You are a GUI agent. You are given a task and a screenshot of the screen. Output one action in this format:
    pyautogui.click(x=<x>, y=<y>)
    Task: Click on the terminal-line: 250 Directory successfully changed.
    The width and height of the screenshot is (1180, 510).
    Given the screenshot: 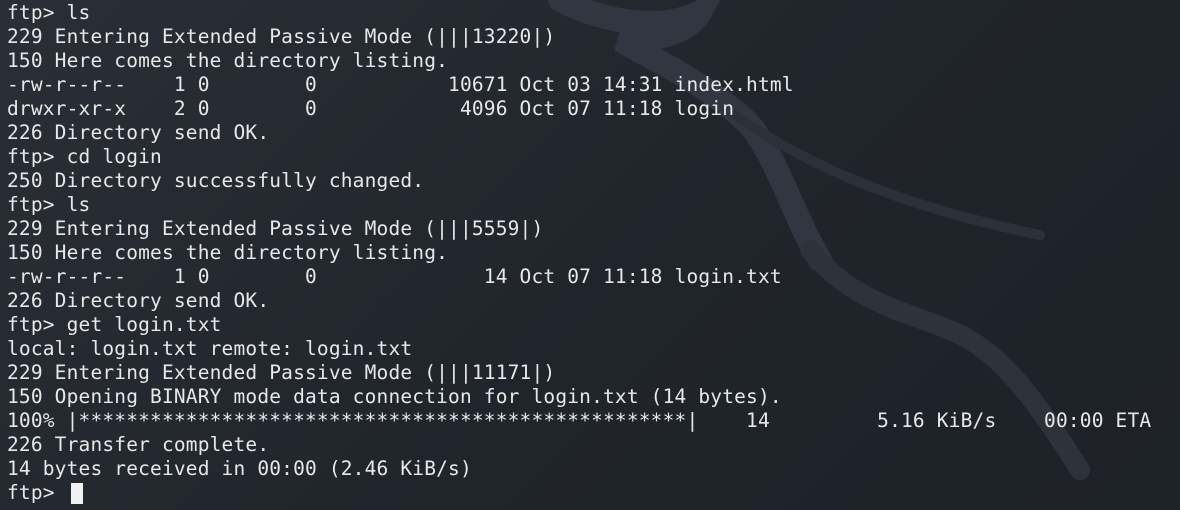 What is the action you would take?
    pyautogui.click(x=216, y=180)
    